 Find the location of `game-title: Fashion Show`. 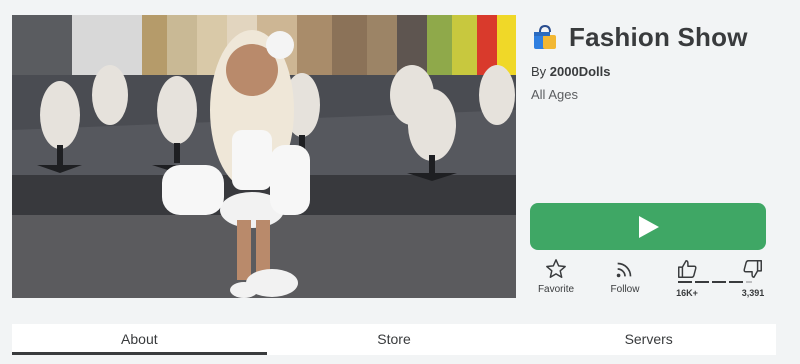

game-title: Fashion Show is located at coordinates (658, 36).